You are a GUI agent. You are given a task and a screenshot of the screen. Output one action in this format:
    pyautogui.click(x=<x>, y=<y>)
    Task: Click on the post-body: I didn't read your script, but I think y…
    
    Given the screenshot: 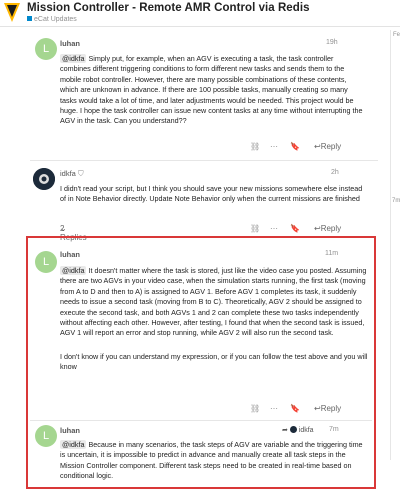 What is the action you would take?
    pyautogui.click(x=211, y=194)
    